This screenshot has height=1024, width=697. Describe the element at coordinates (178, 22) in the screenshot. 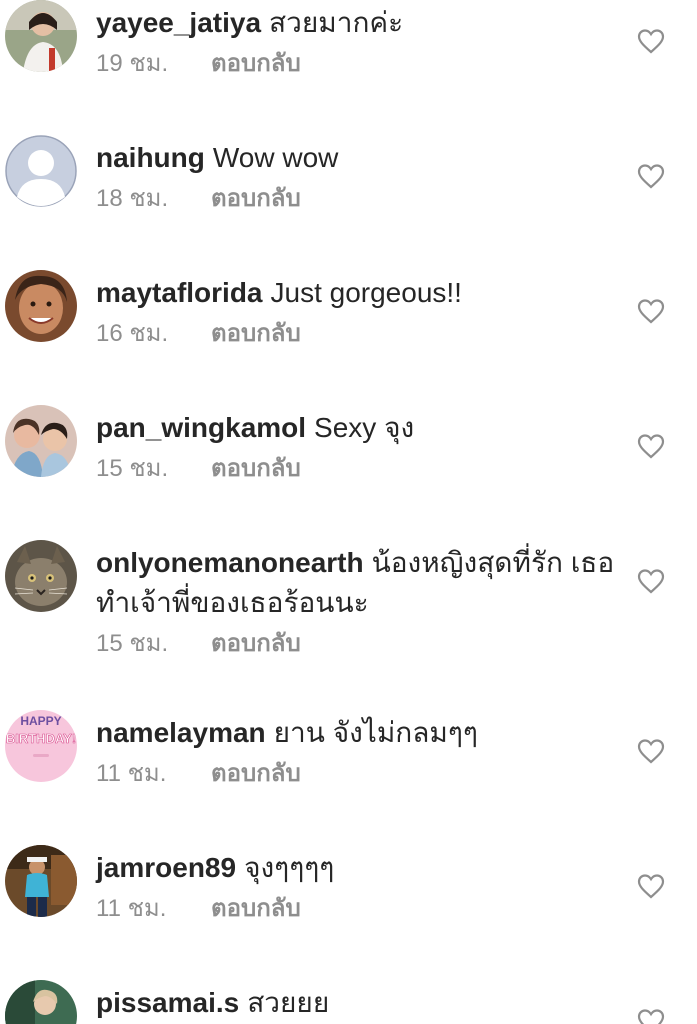

I see `comment-username: yayee_jatiya` at that location.